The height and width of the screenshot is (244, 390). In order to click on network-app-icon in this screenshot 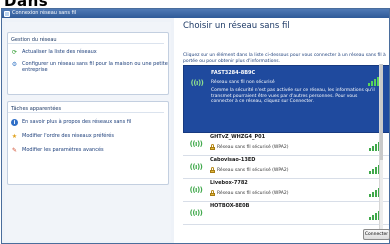, I will do `click(7, 13)`.